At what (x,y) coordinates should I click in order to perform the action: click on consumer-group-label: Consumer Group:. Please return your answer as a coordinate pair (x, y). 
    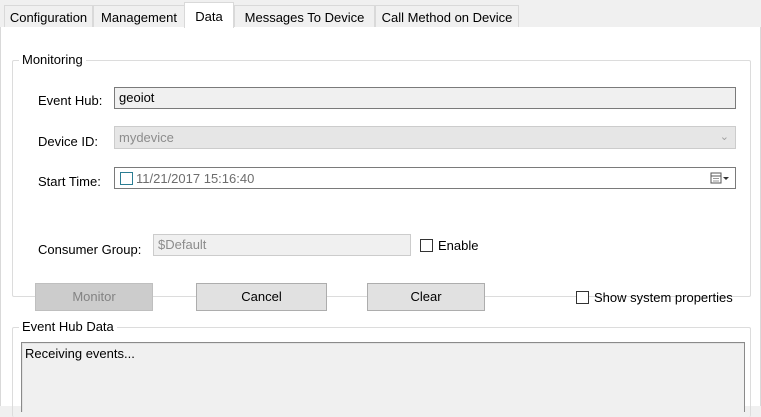
    Looking at the image, I should click on (90, 249).